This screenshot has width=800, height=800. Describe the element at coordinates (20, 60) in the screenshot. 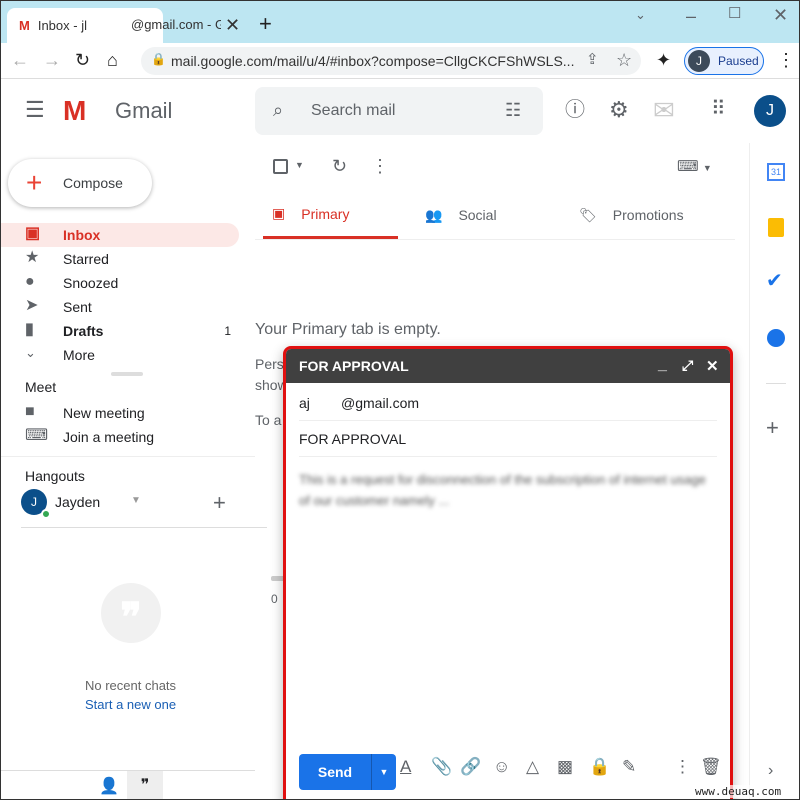

I see `back-icon: ←` at that location.